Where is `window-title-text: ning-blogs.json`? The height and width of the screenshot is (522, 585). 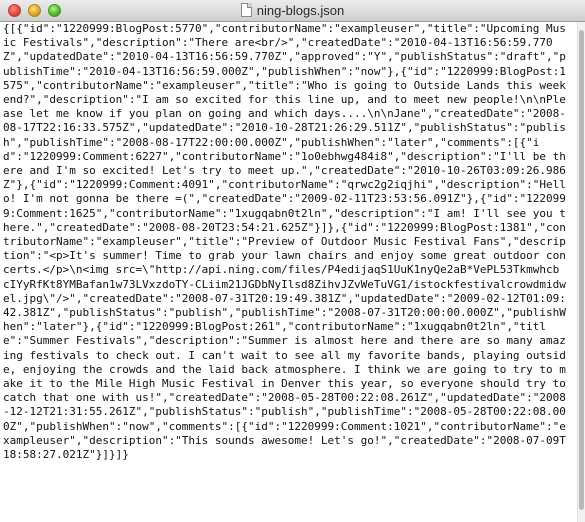
window-title-text: ning-blogs.json is located at coordinates (300, 10).